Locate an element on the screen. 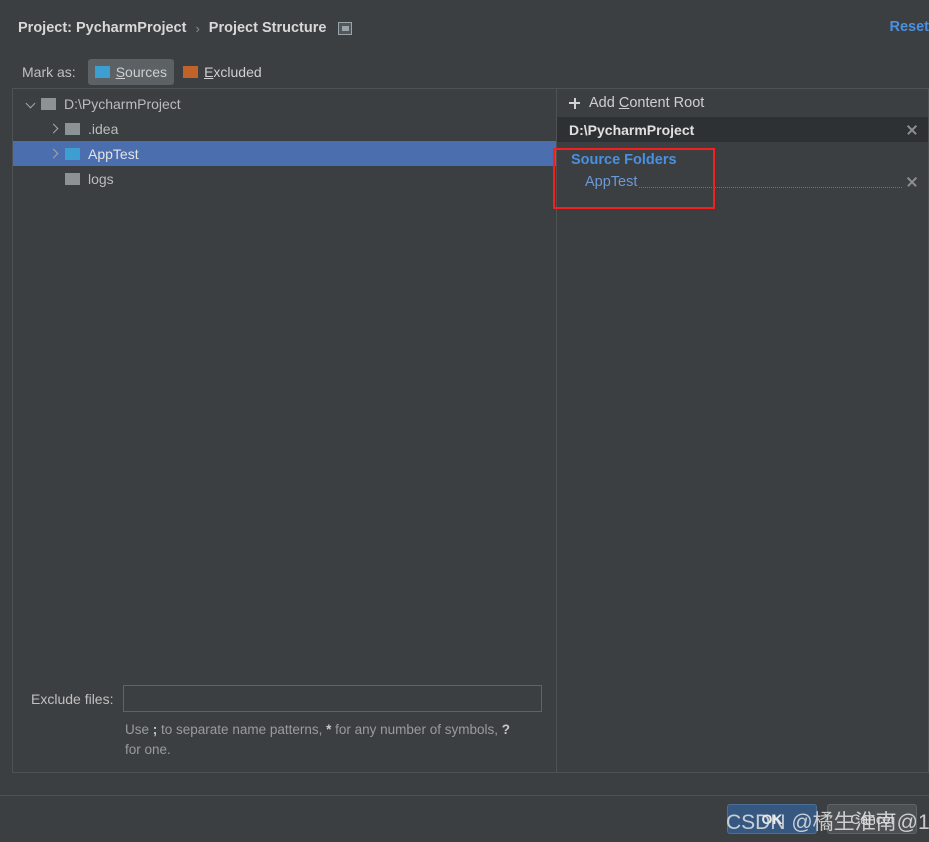 This screenshot has width=929, height=842. breadcrumb-project: Project: PycharmProject is located at coordinates (102, 28).